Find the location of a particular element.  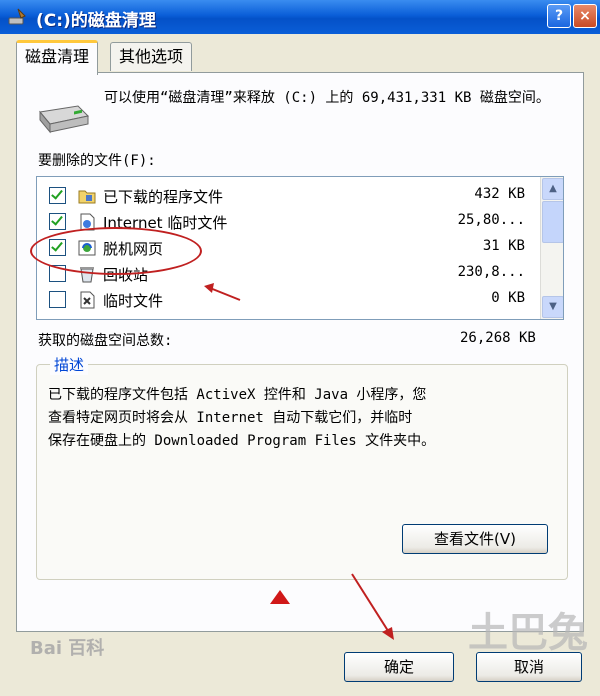

scroll-down-icon: ▼ is located at coordinates (552, 307).